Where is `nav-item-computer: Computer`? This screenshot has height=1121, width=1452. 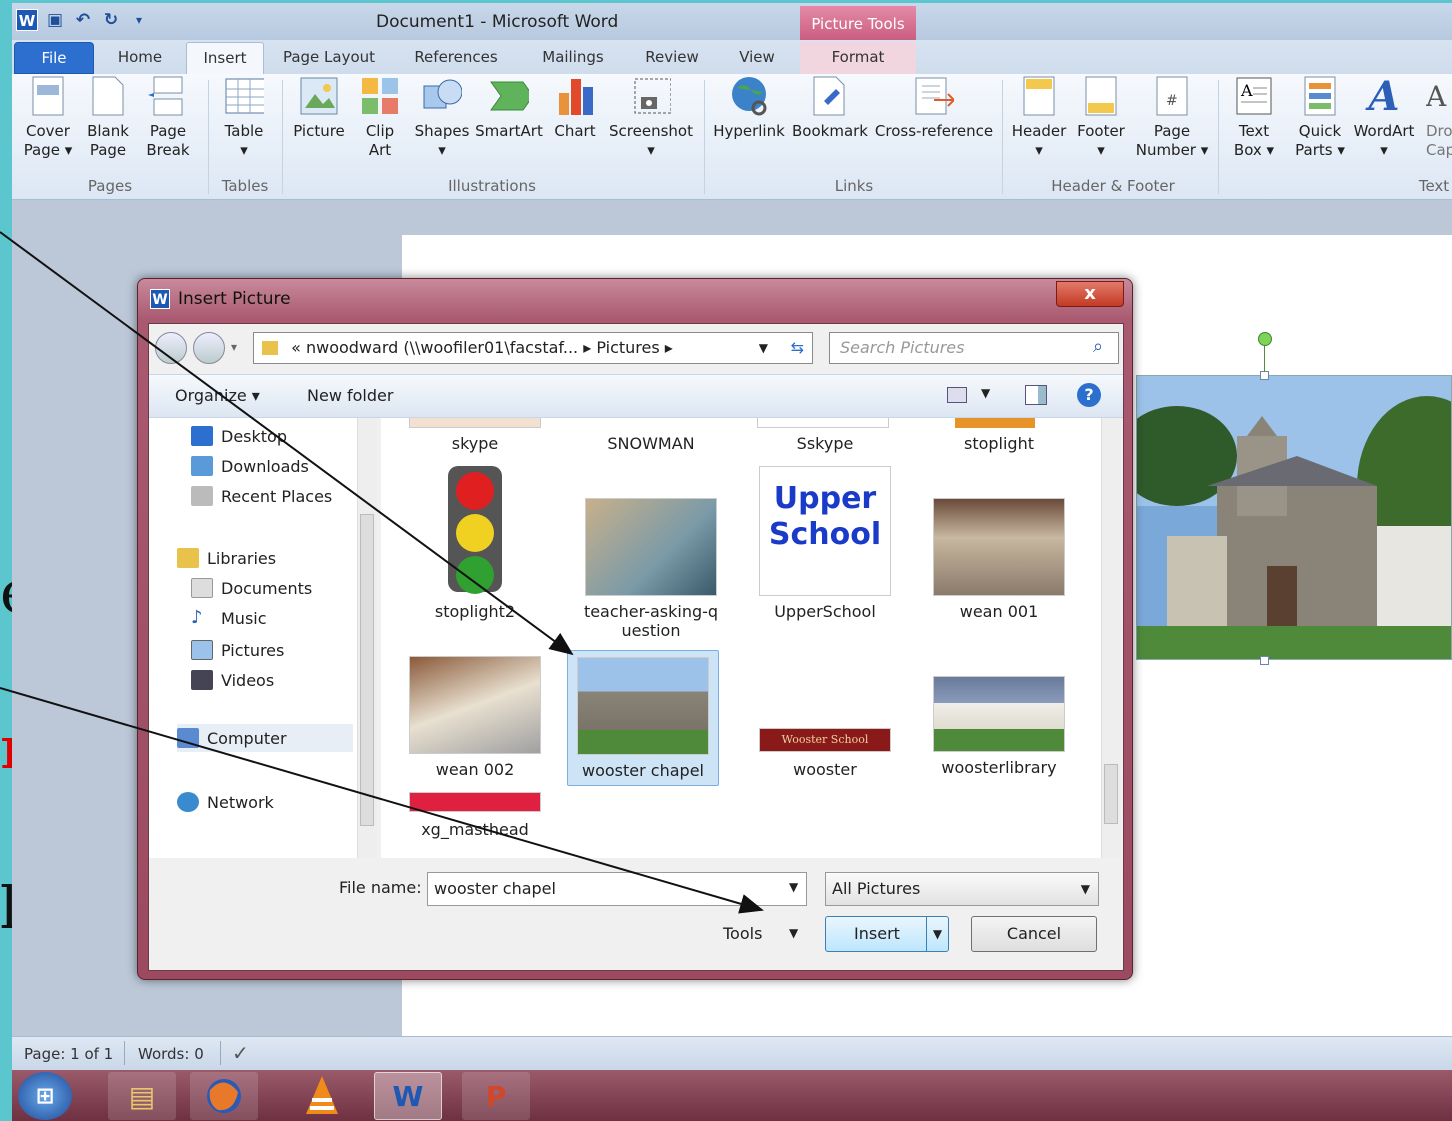
nav-item-computer: Computer is located at coordinates (265, 738).